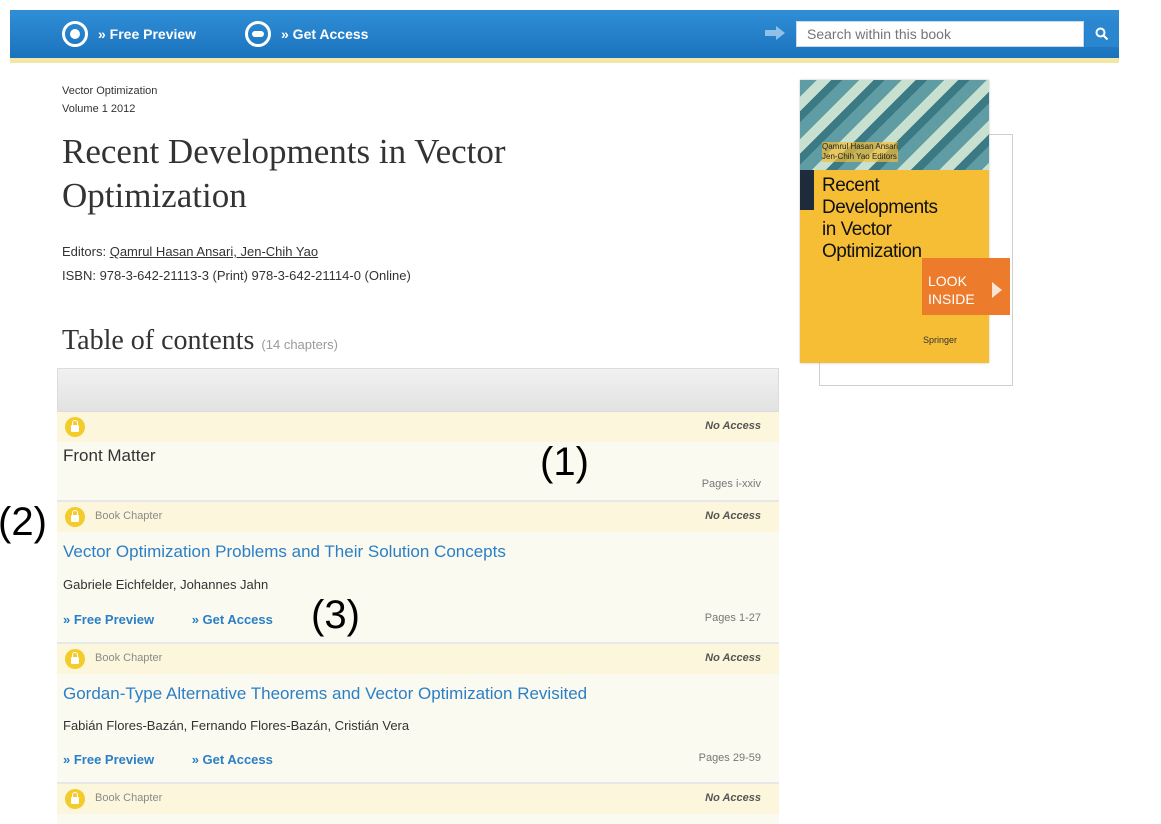  What do you see at coordinates (732, 618) in the screenshot?
I see `chapter-pages: Pages 1-27` at bounding box center [732, 618].